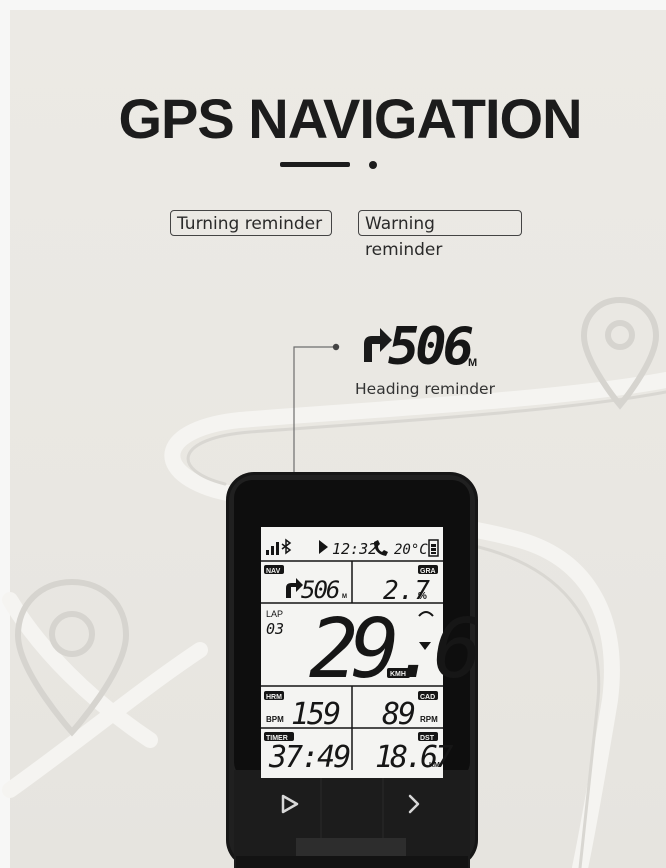 The image size is (666, 868). What do you see at coordinates (411, 550) in the screenshot?
I see `temperature: 20°C` at bounding box center [411, 550].